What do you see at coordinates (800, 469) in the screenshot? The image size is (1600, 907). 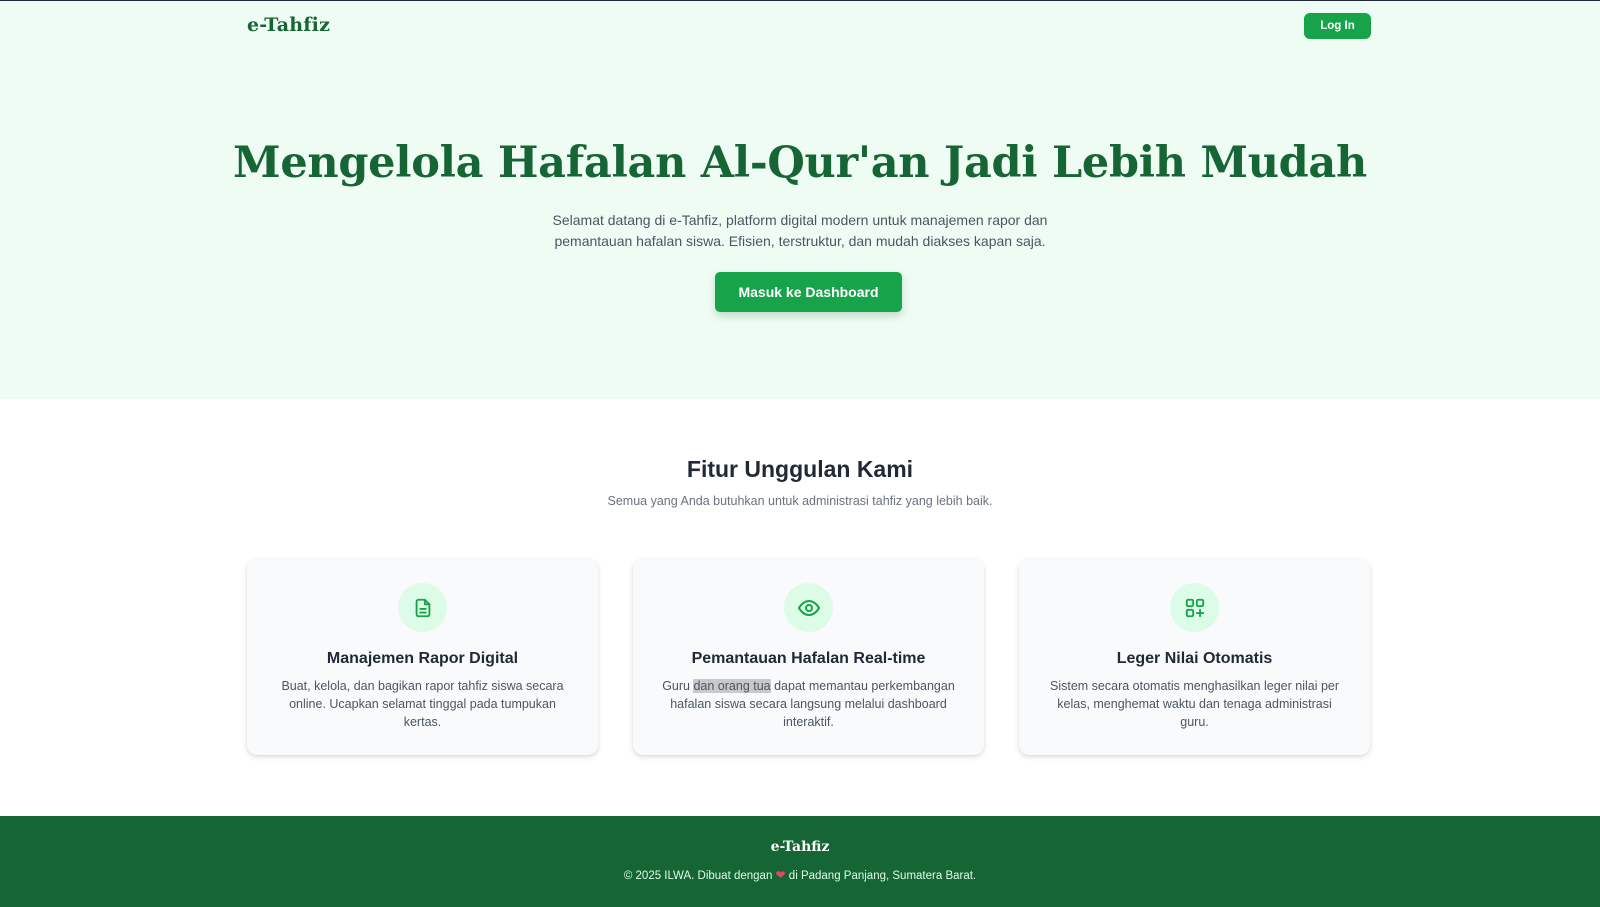 I see `features-title: Fitur Unggulan Kami` at bounding box center [800, 469].